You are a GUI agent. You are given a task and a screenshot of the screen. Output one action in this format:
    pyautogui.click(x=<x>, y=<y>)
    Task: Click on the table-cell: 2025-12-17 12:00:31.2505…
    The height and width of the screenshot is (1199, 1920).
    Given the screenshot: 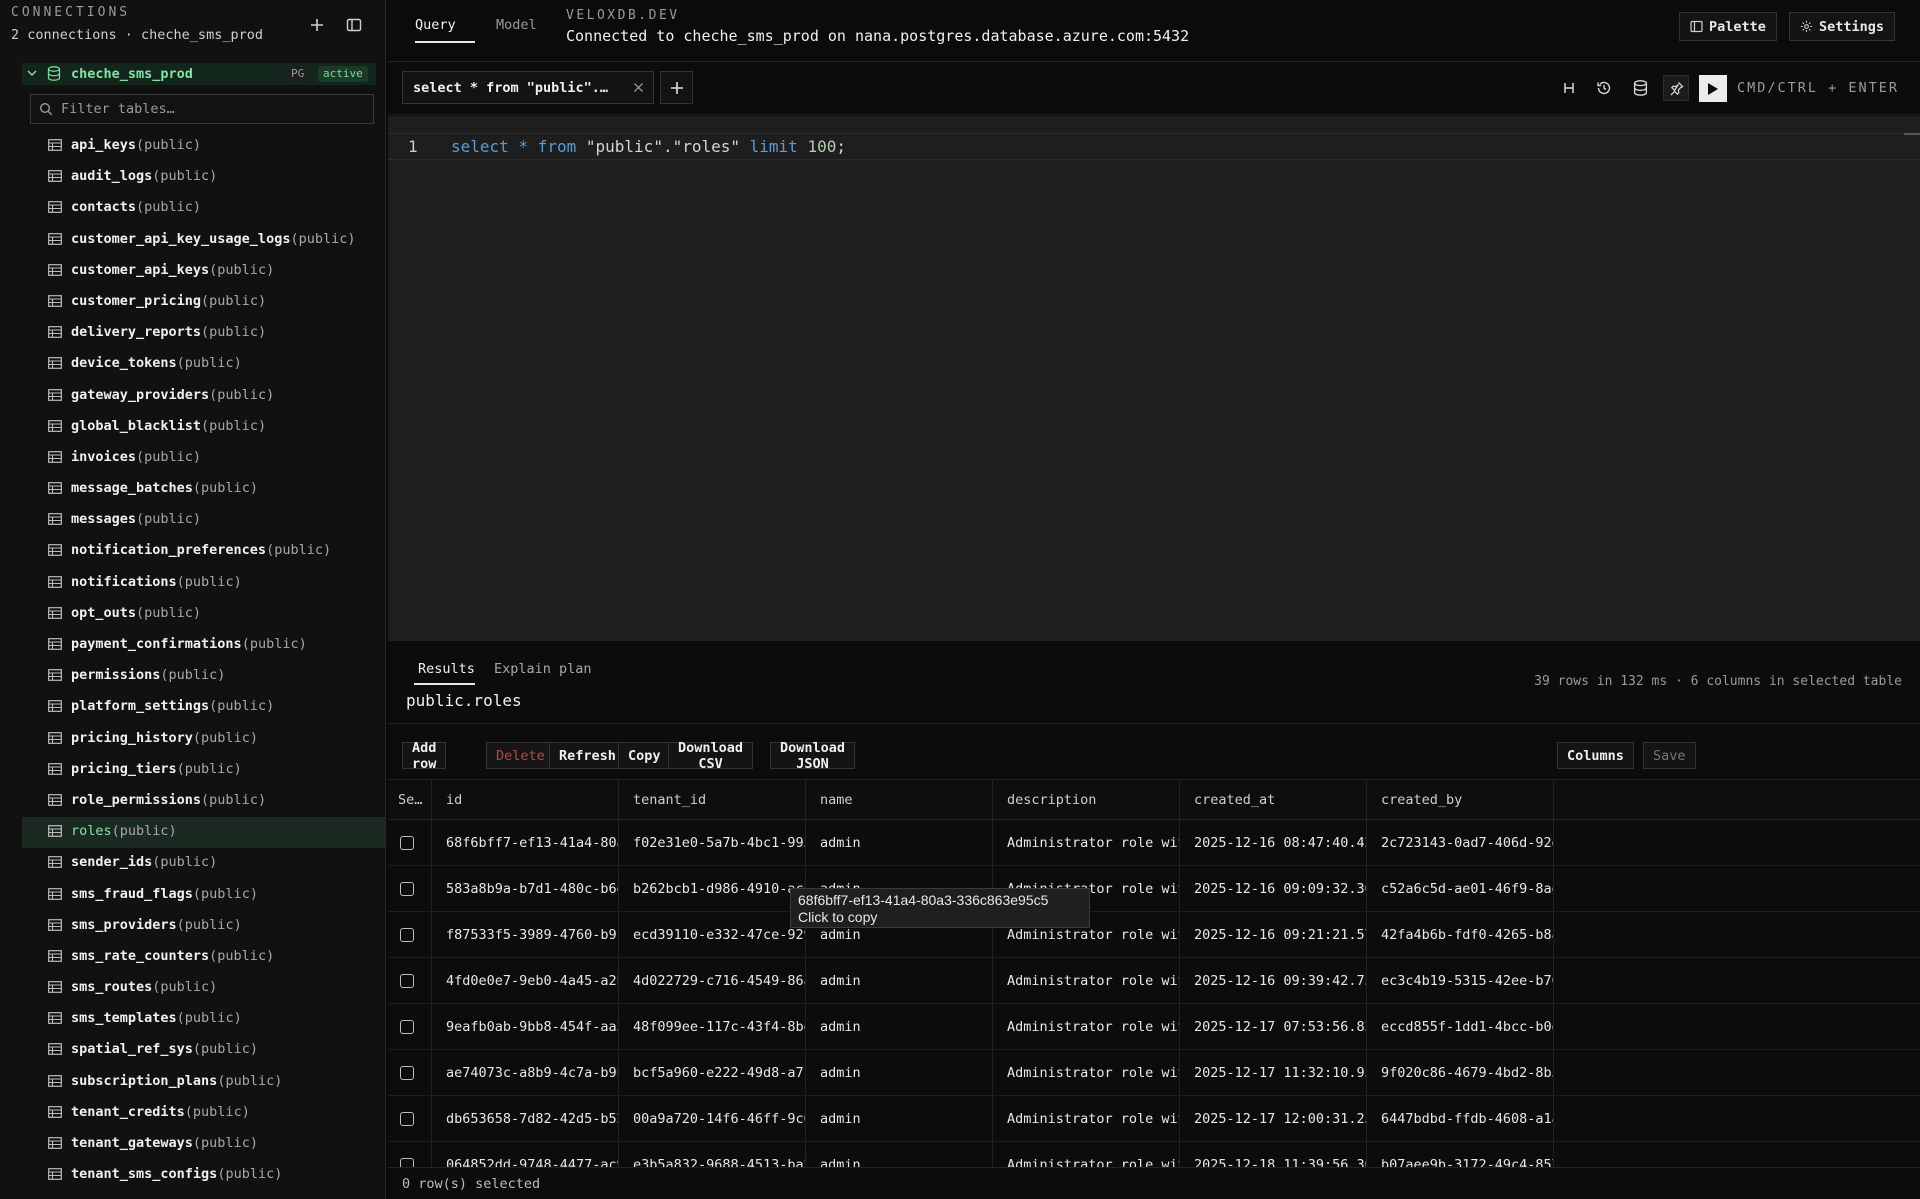 What is the action you would take?
    pyautogui.click(x=1273, y=1118)
    